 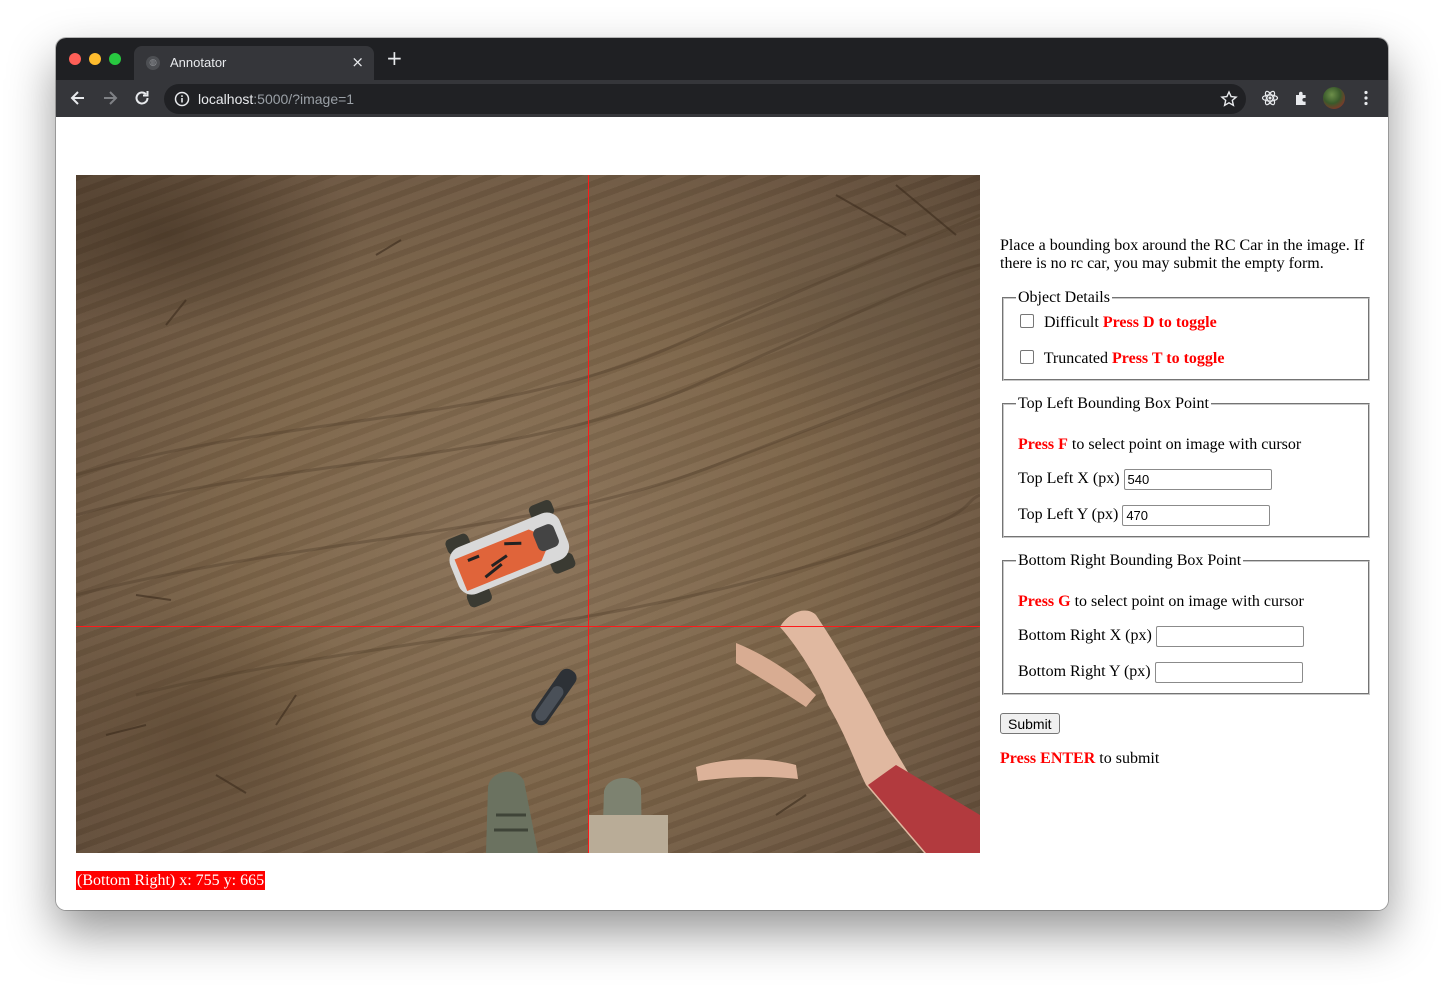 I want to click on difficult-row: Difficult Press D to toggle, so click(x=1186, y=323).